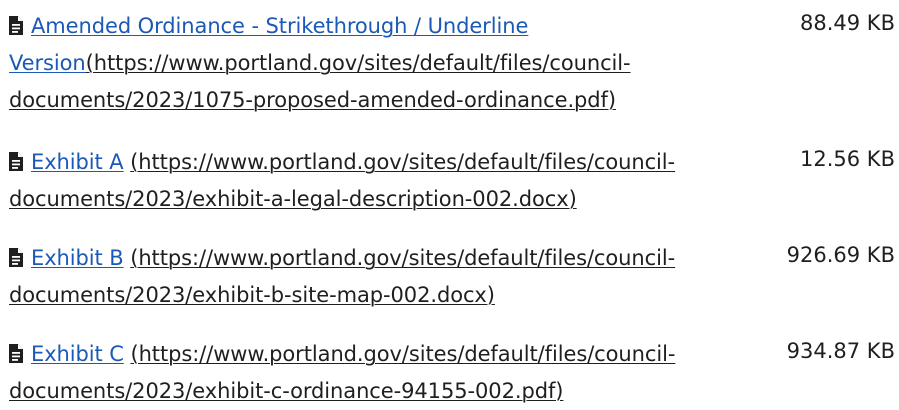 The image size is (899, 410). What do you see at coordinates (77, 162) in the screenshot?
I see `file-link: Exhibit A` at bounding box center [77, 162].